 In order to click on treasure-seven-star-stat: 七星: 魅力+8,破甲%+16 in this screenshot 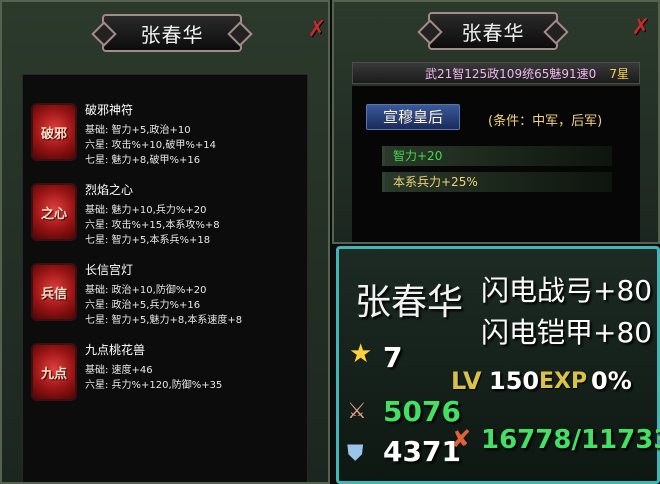, I will do `click(143, 160)`.